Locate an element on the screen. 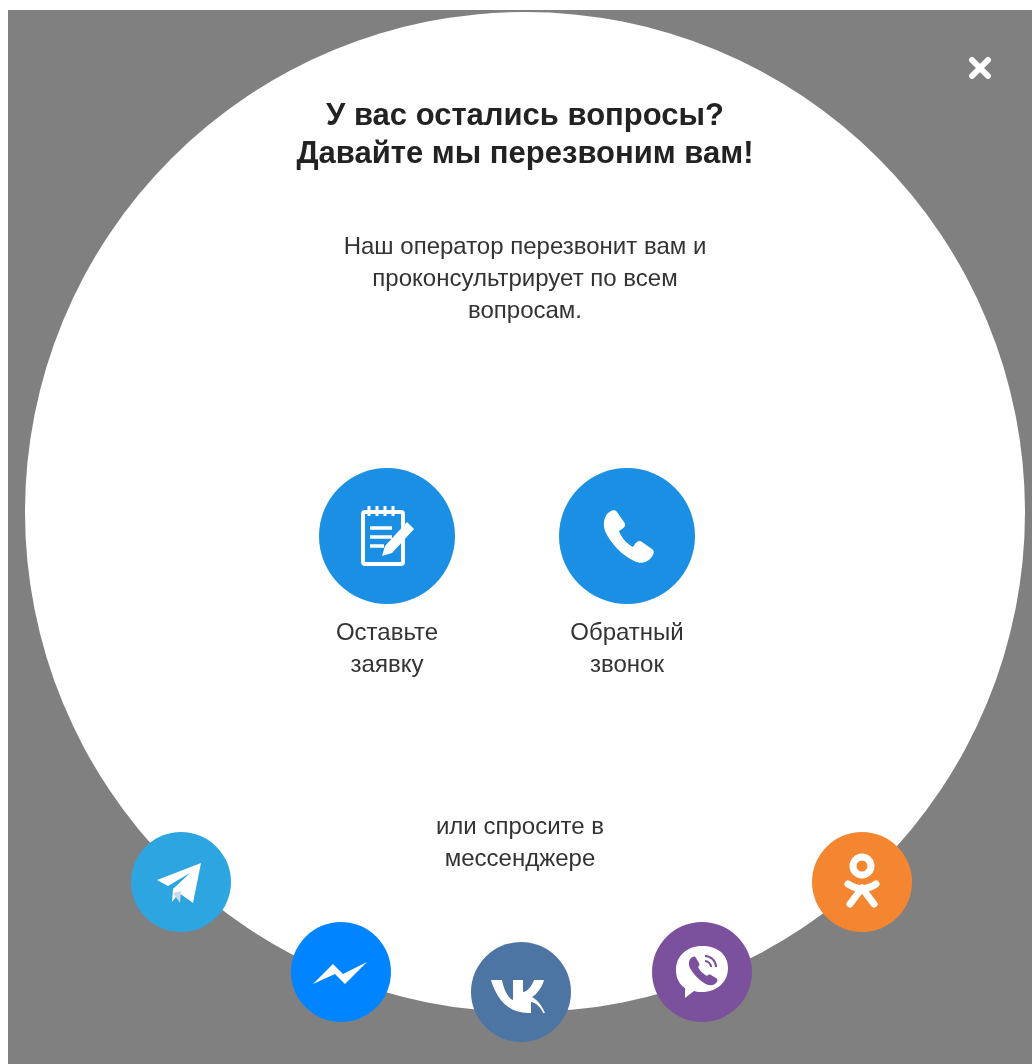 The image size is (1032, 1064). callback-button: Обратный звонок is located at coordinates (627, 574).